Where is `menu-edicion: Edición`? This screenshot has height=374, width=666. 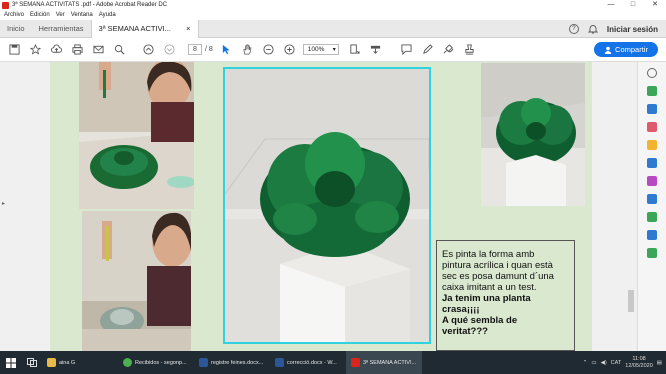
menu-edicion: Edición is located at coordinates (40, 15).